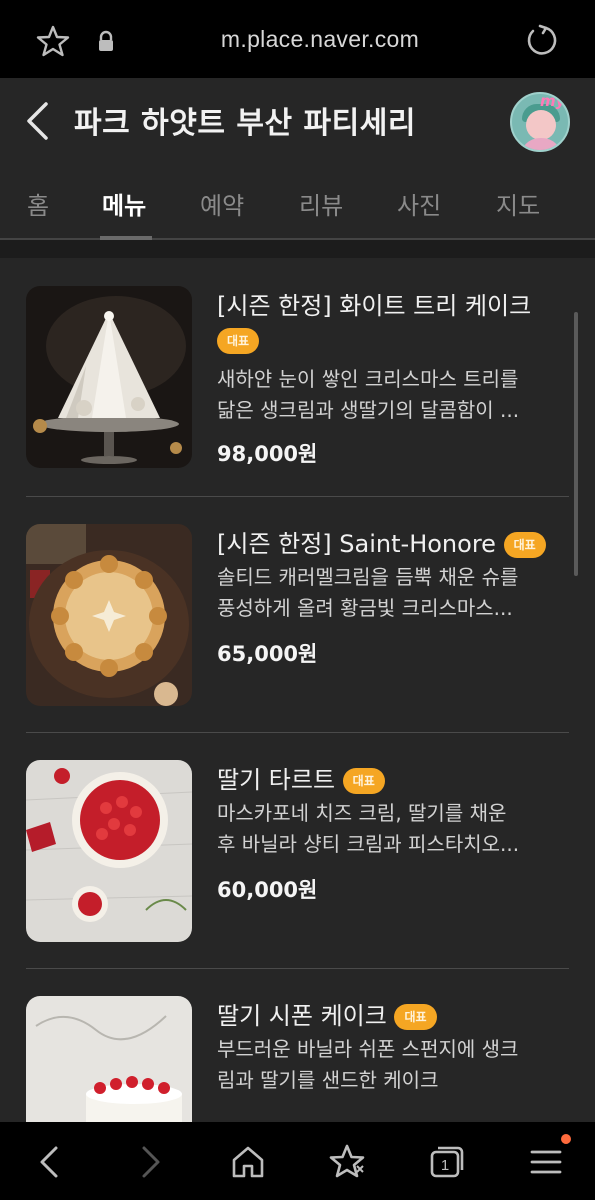 The height and width of the screenshot is (1200, 595). Describe the element at coordinates (576, 444) in the screenshot. I see `scrollbar` at that location.